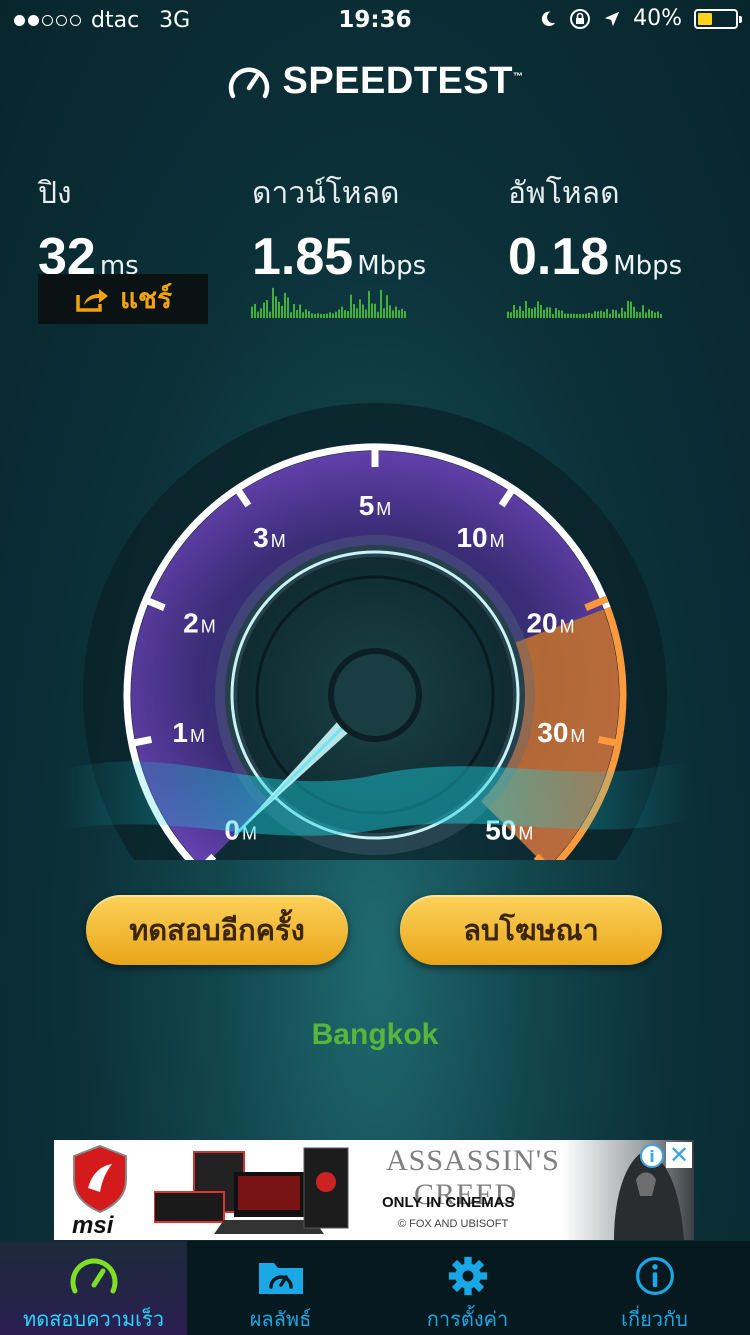 The width and height of the screenshot is (750, 1335). Describe the element at coordinates (88, 228) in the screenshot. I see `ping-stat: ปิง 32 ms` at that location.